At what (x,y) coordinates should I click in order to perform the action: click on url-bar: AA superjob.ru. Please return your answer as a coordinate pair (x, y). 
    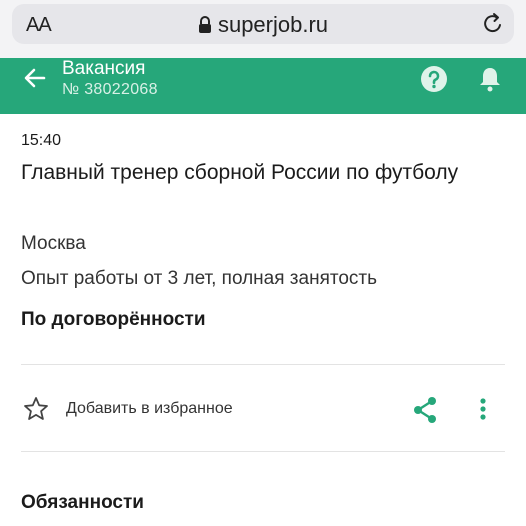
    Looking at the image, I should click on (263, 24).